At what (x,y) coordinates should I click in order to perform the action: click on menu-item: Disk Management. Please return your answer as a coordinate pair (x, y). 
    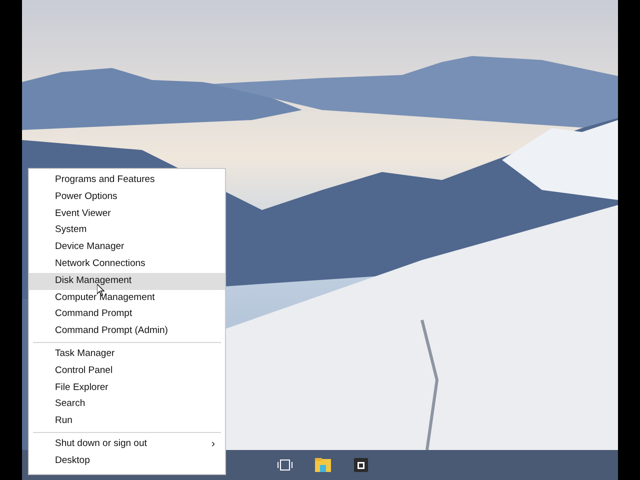
    Looking at the image, I should click on (127, 281).